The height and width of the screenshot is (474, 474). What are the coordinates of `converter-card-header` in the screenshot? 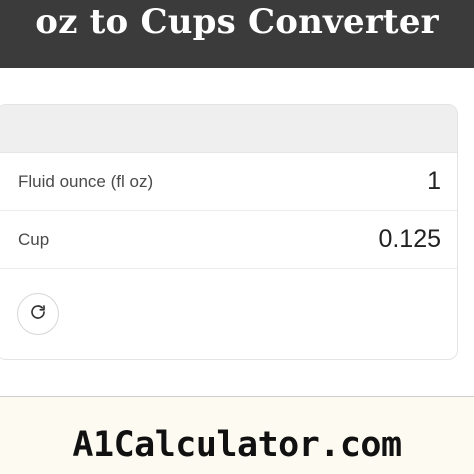 It's located at (228, 129).